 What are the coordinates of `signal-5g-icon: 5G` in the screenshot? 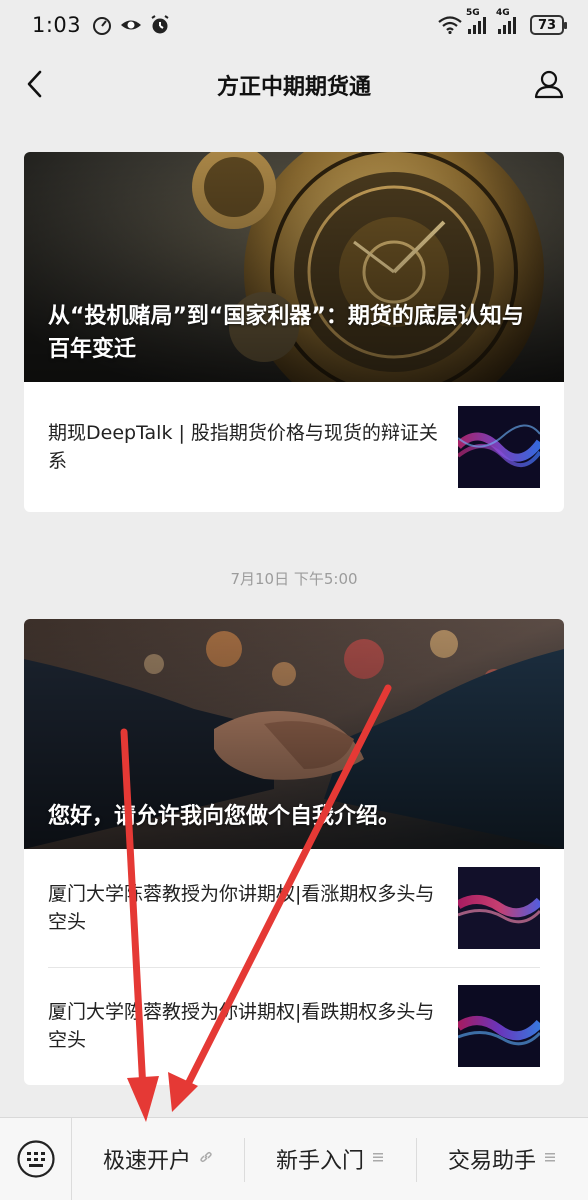 It's located at (476, 21).